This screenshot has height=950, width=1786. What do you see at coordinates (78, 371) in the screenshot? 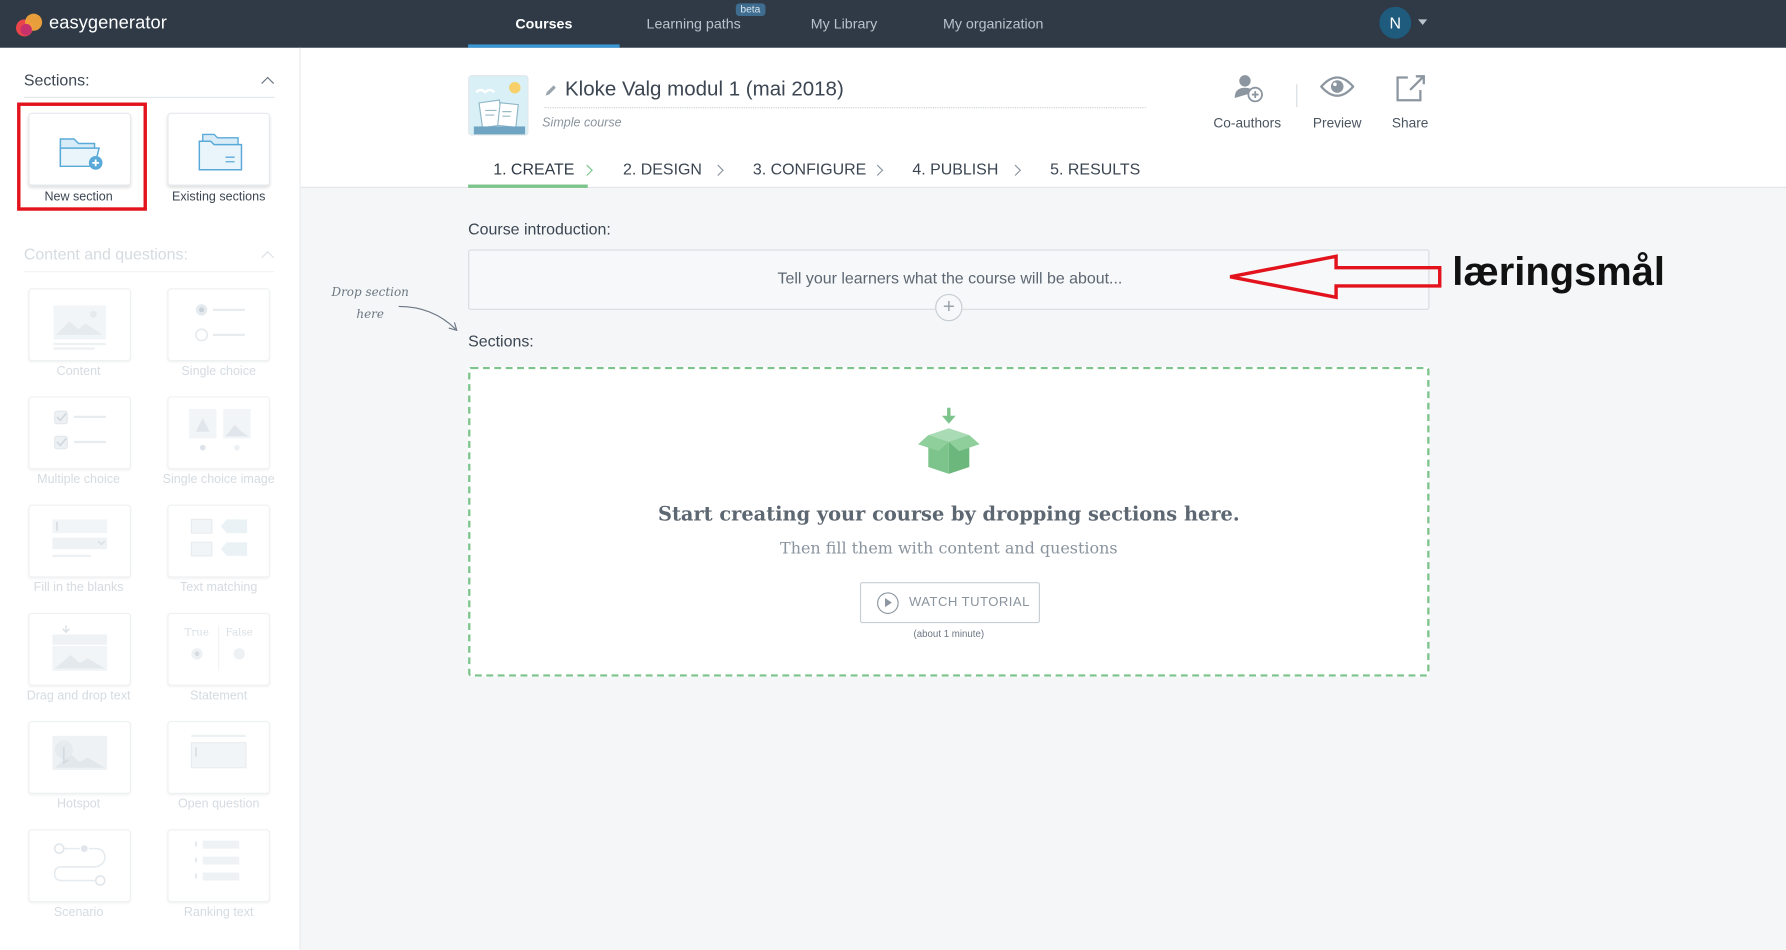
I see `content-label: Content` at bounding box center [78, 371].